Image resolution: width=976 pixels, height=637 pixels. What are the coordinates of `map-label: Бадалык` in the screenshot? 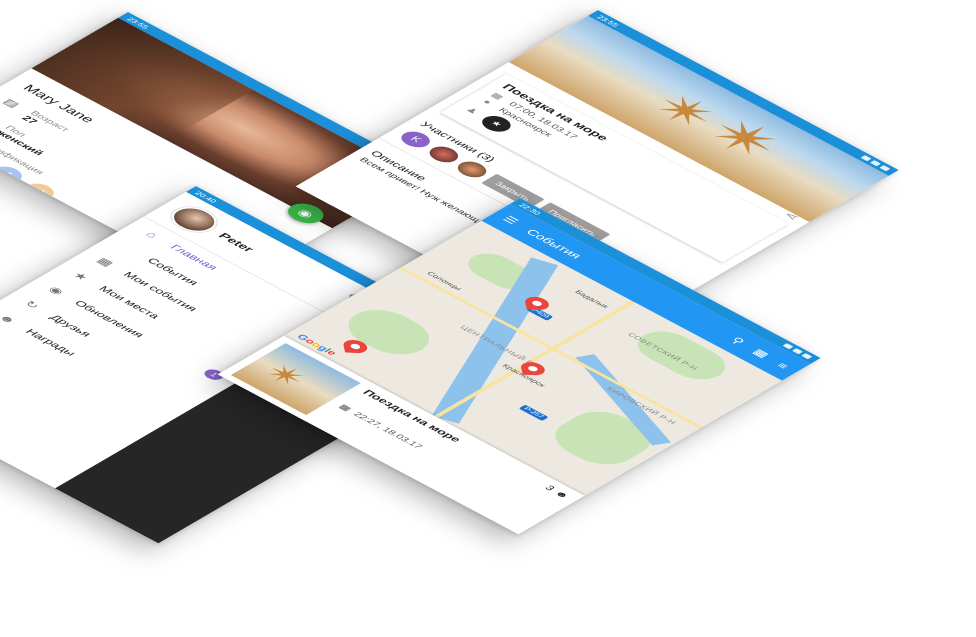 It's located at (592, 299).